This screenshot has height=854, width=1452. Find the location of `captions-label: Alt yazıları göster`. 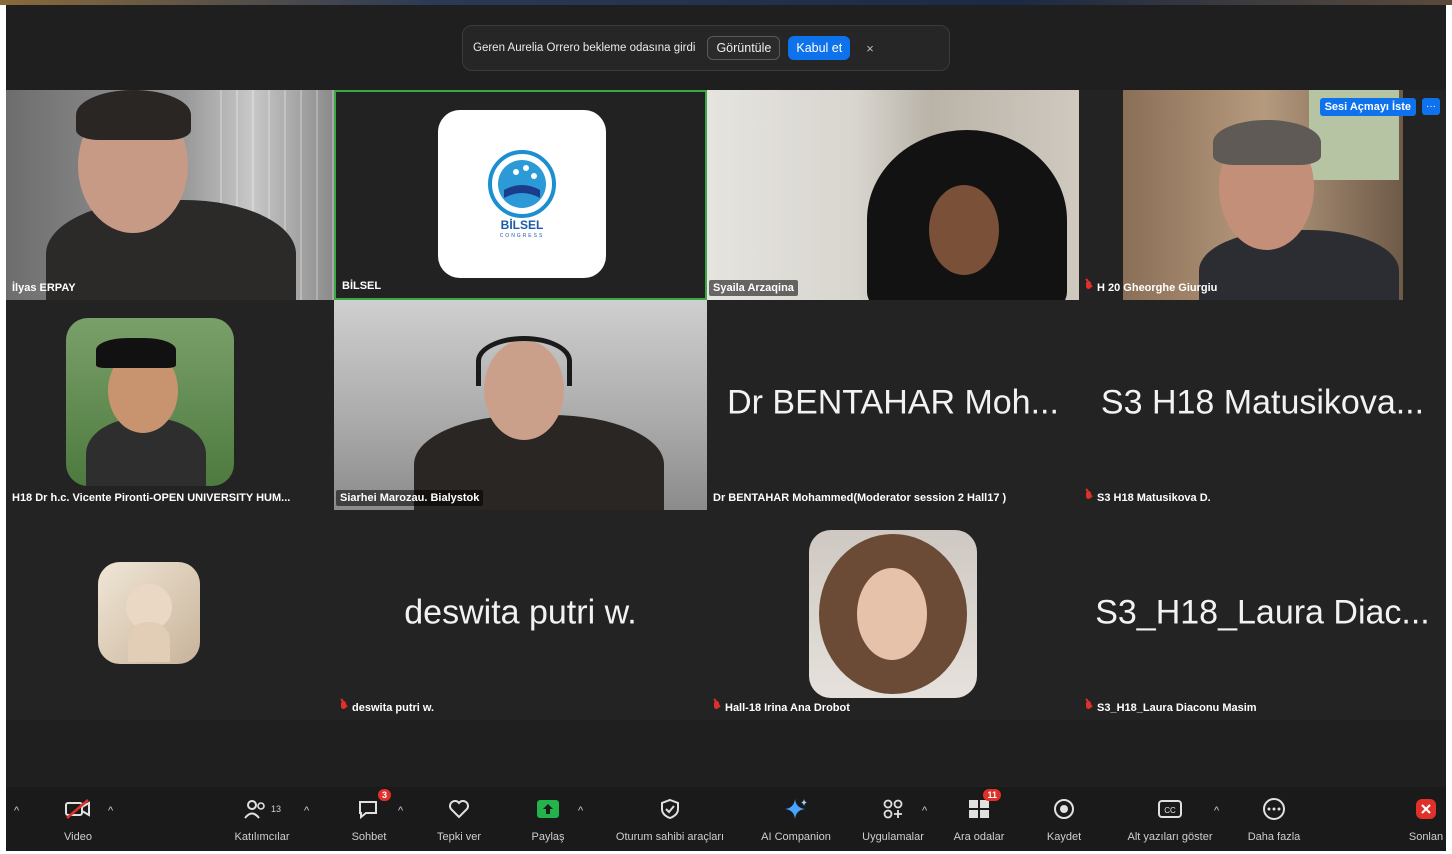

captions-label: Alt yazıları göster is located at coordinates (1170, 837).